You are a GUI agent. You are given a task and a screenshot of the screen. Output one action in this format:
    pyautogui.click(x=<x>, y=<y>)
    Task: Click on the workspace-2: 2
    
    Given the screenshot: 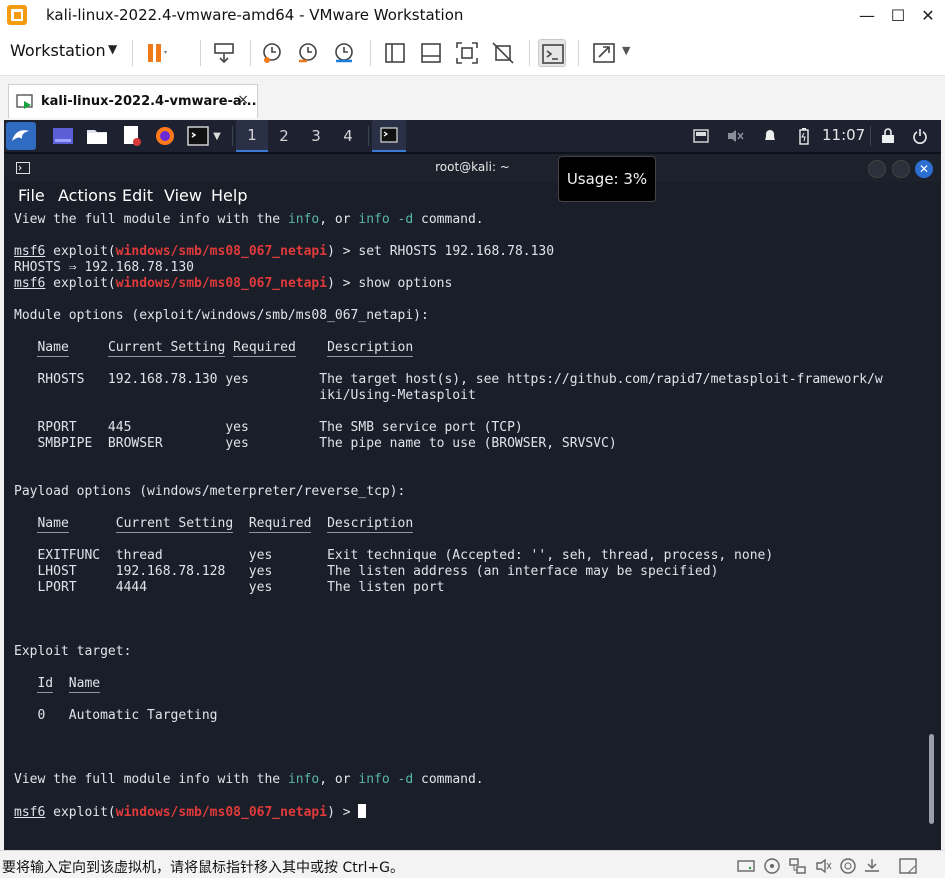 What is the action you would take?
    pyautogui.click(x=284, y=136)
    